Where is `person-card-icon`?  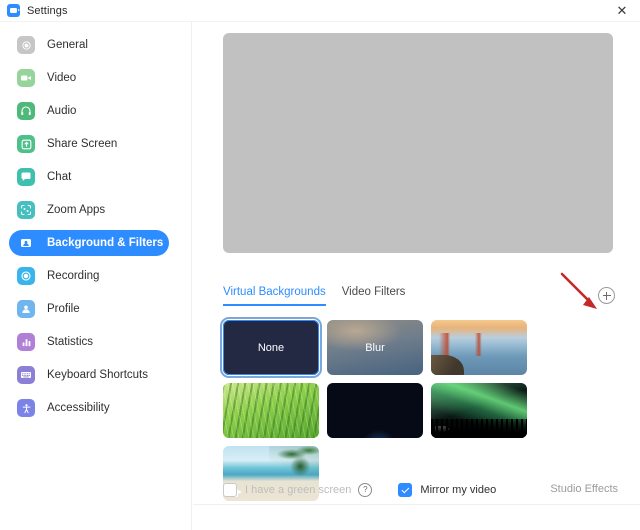 person-card-icon is located at coordinates (26, 243).